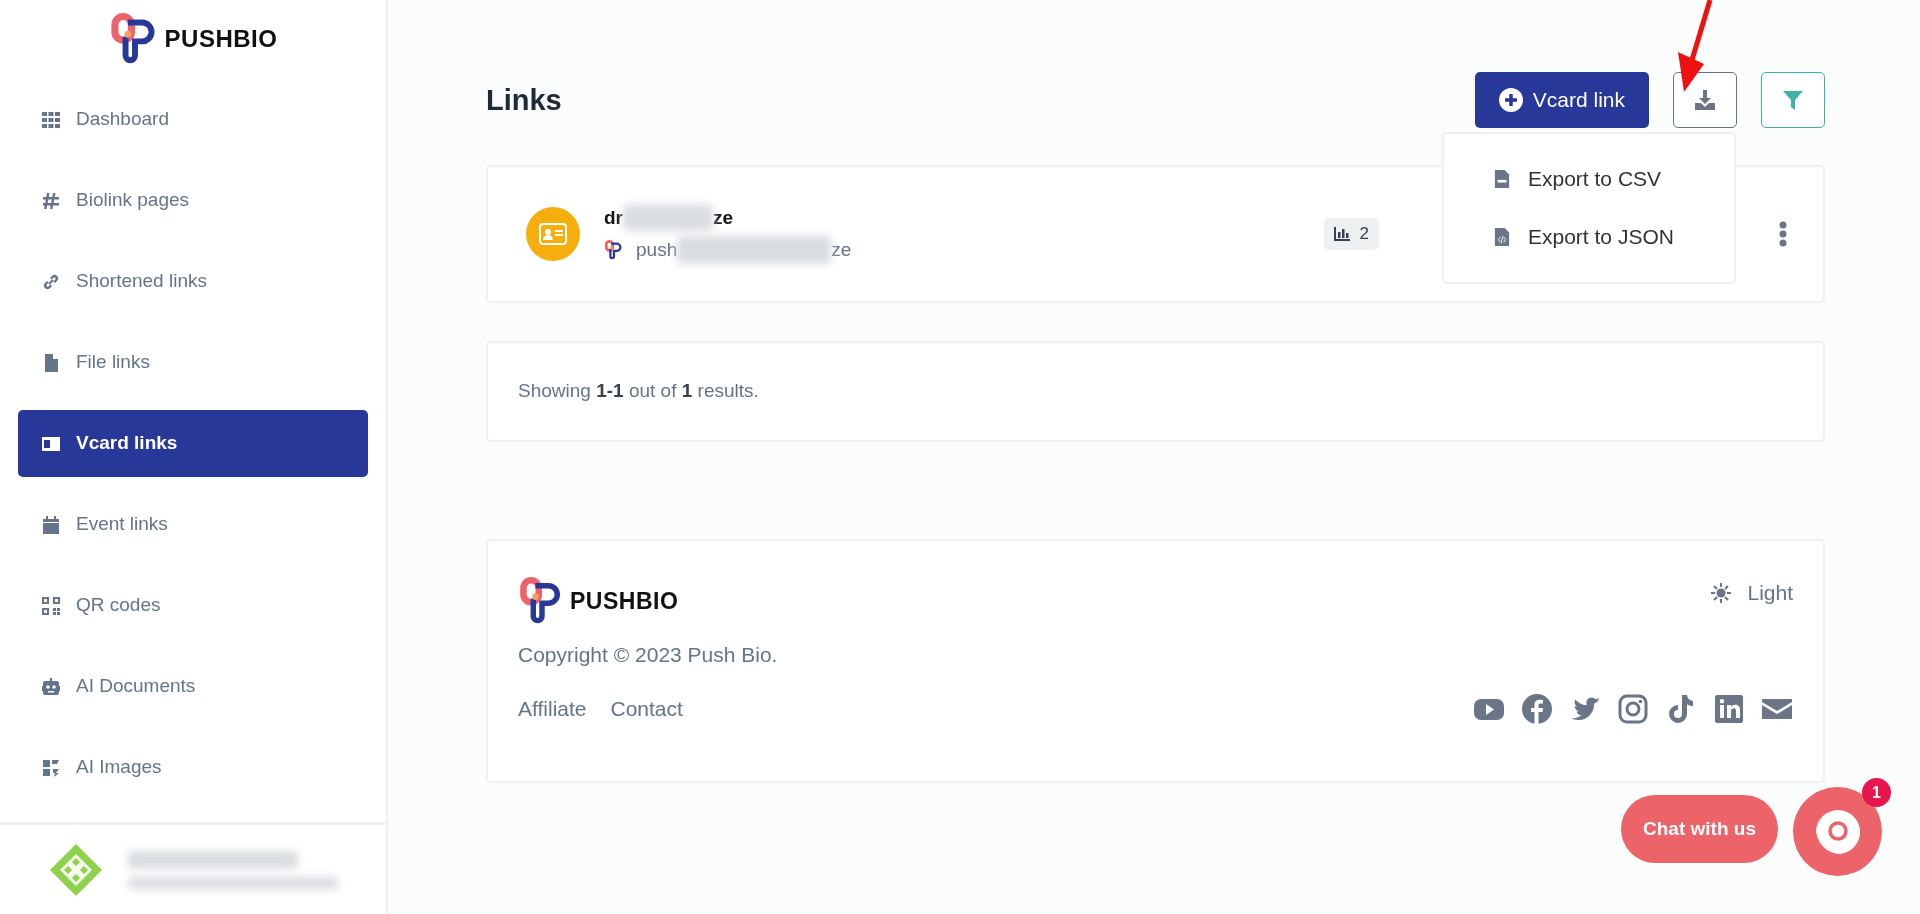 This screenshot has width=1920, height=914. I want to click on sidebar-item: AI Documents, so click(193, 686).